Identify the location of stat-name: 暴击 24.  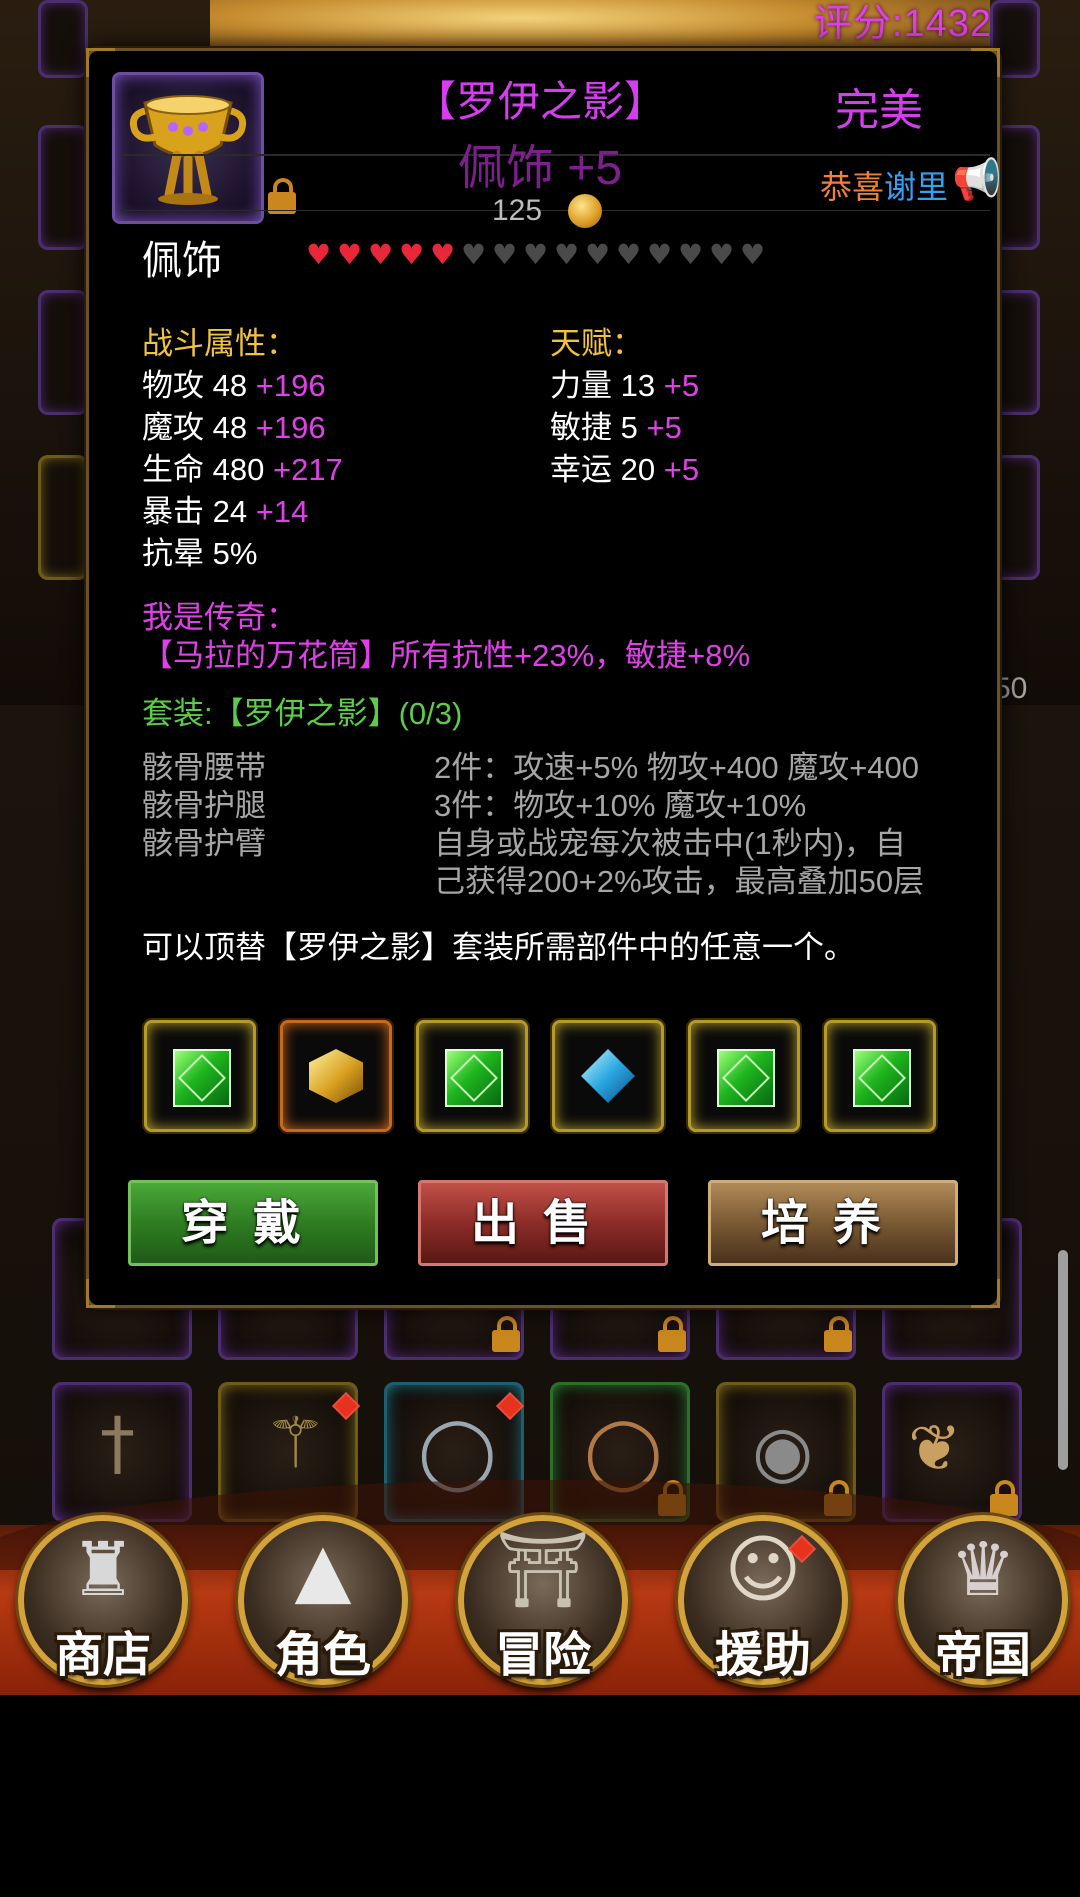
(195, 511).